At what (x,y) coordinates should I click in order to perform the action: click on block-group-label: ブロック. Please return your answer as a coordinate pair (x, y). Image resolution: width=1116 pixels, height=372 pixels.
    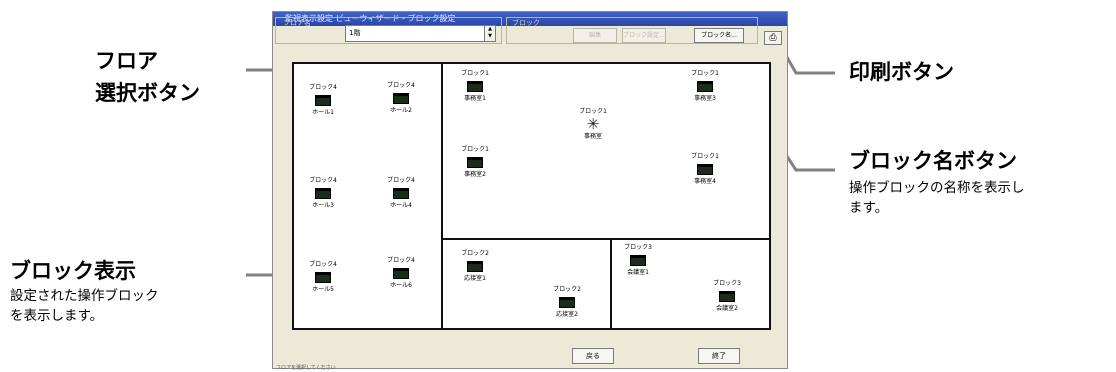
    Looking at the image, I should click on (526, 23).